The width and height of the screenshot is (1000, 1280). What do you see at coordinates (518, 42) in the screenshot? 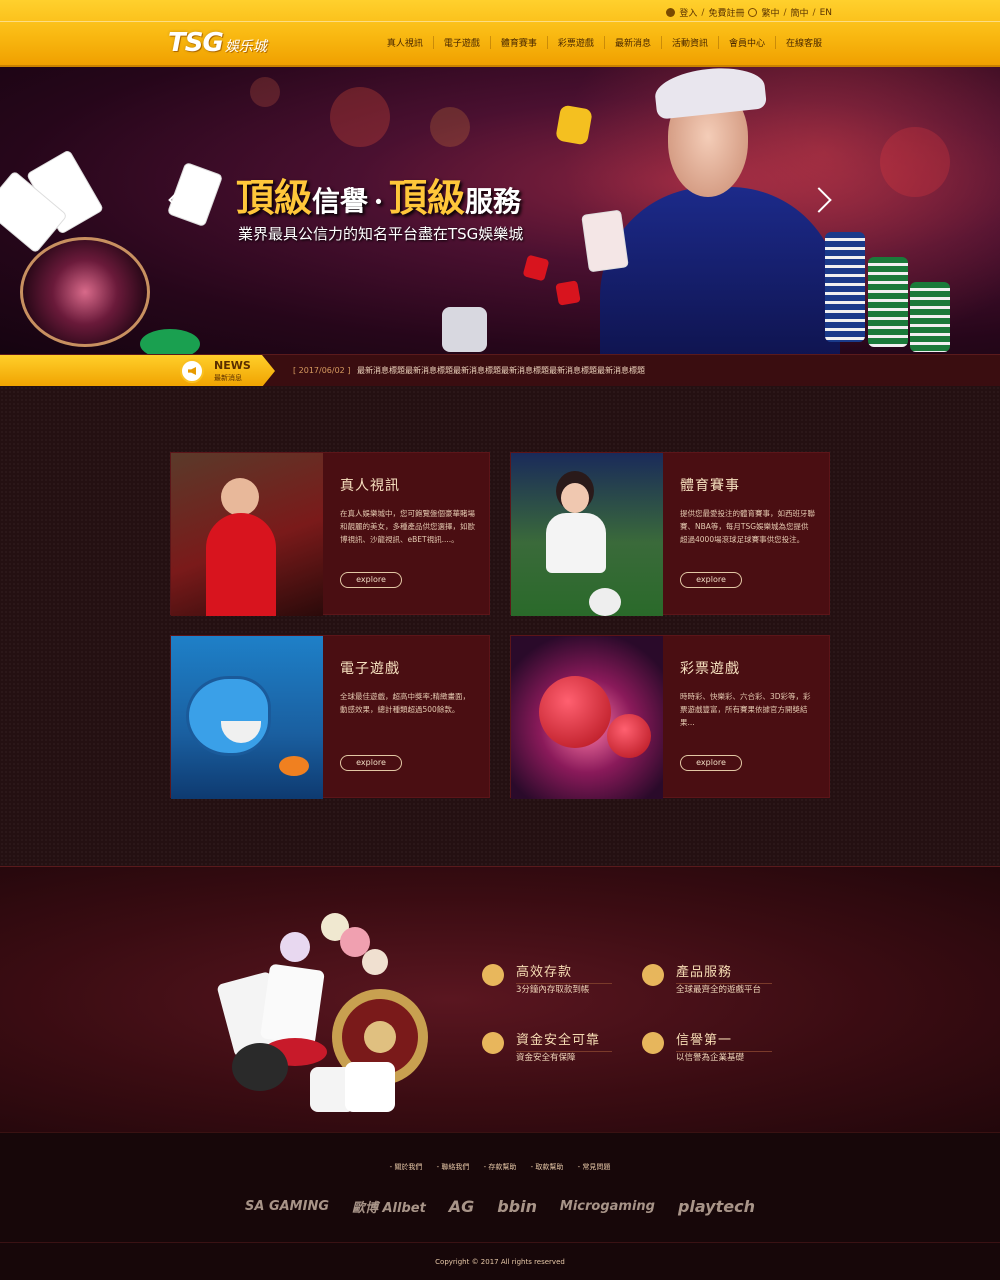
I see `nav-sports: 體育賽事` at bounding box center [518, 42].